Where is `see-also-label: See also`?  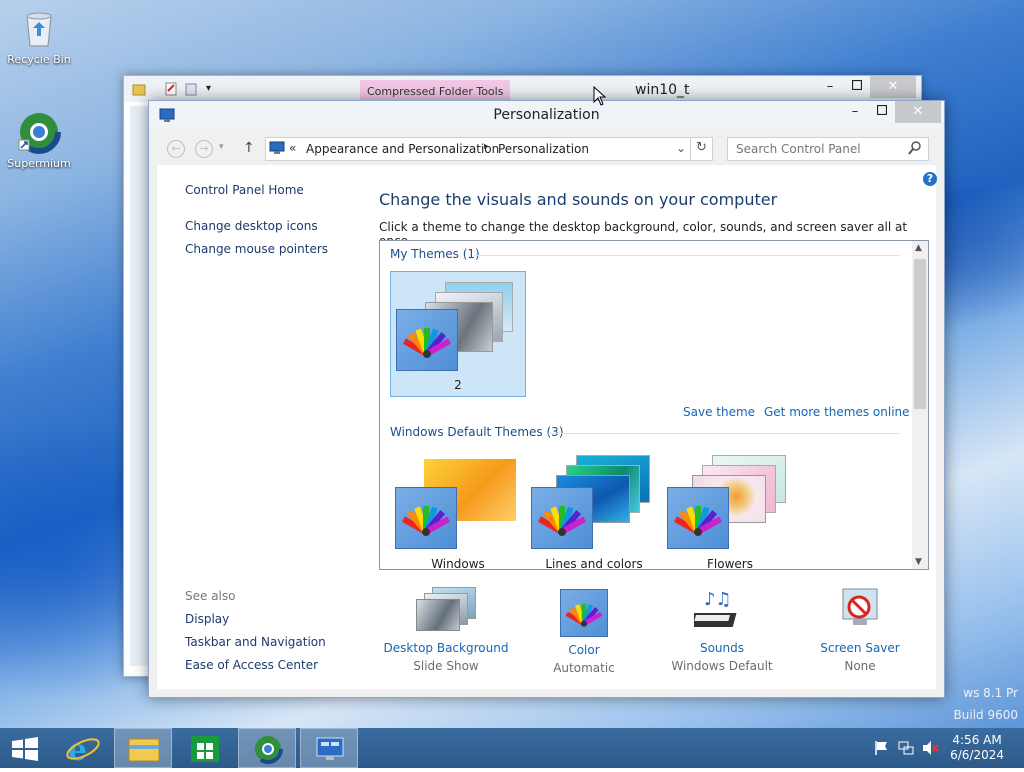 see-also-label: See also is located at coordinates (210, 596).